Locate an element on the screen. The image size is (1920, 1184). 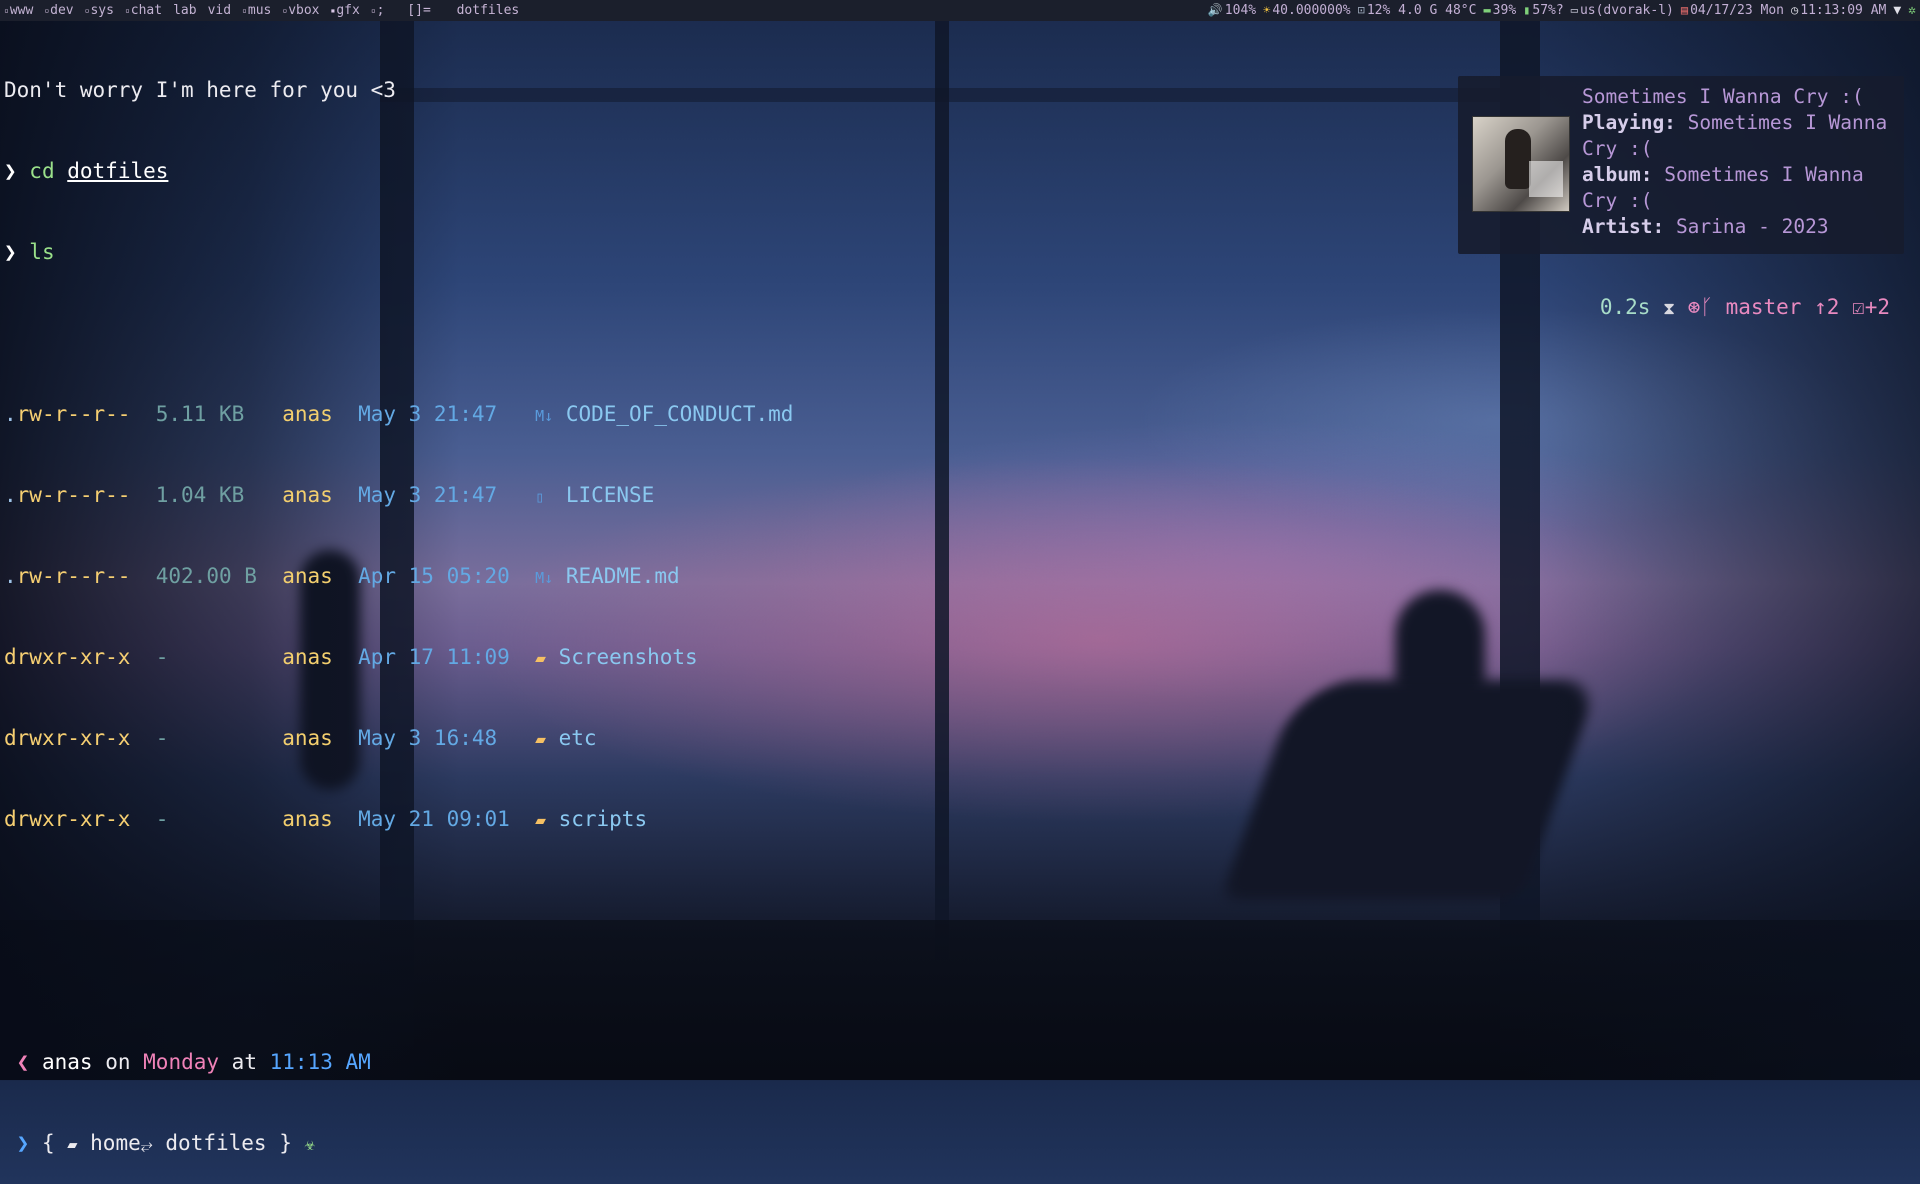
music-playing-line: Playing: Sometimes I Wanna Cry :( is located at coordinates (1738, 136).